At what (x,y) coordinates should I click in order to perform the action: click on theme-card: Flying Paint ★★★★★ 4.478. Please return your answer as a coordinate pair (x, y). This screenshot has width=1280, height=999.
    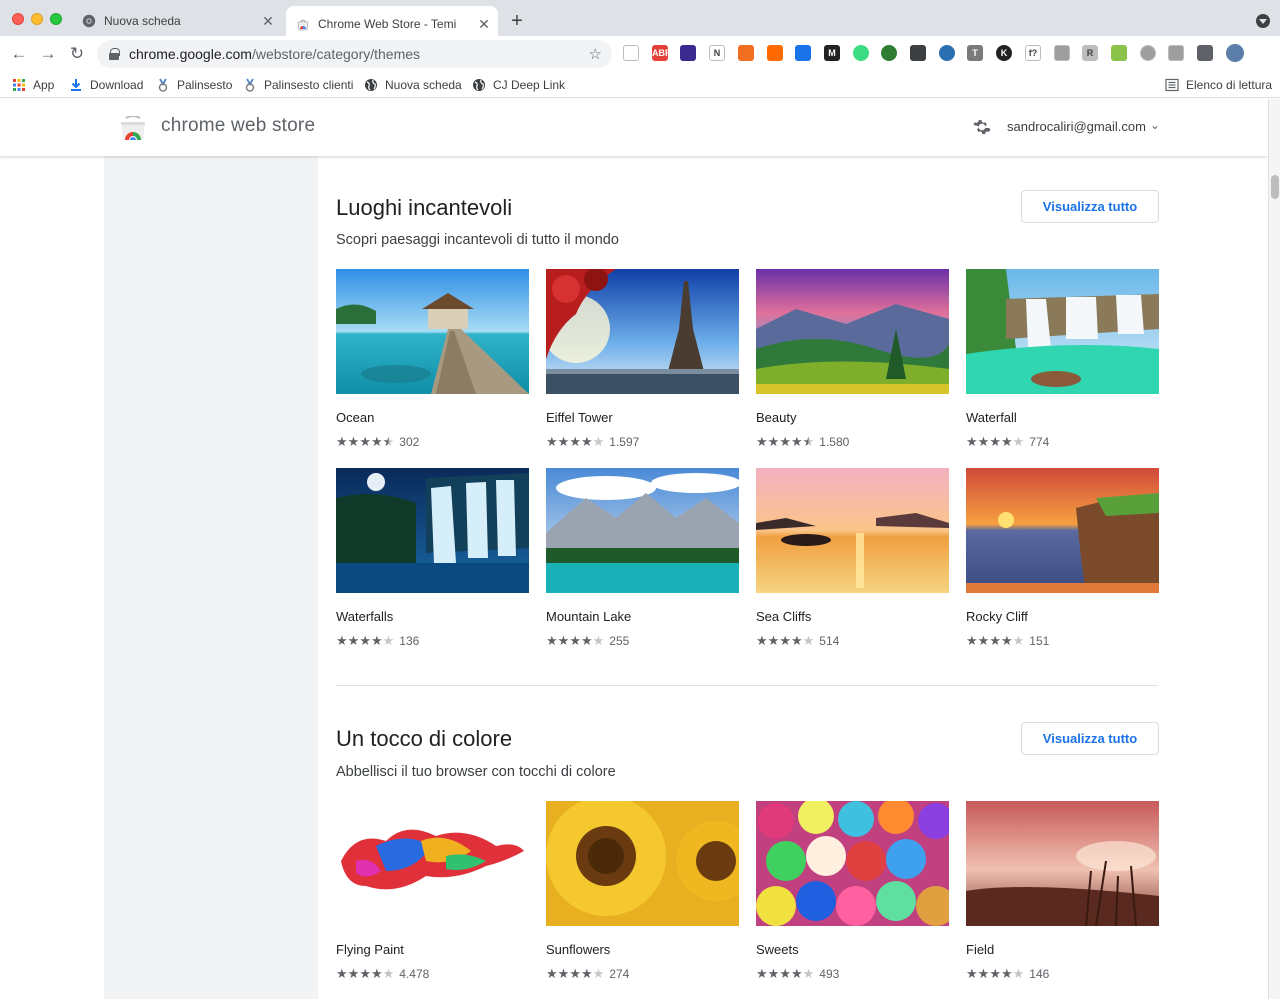
    Looking at the image, I should click on (432, 891).